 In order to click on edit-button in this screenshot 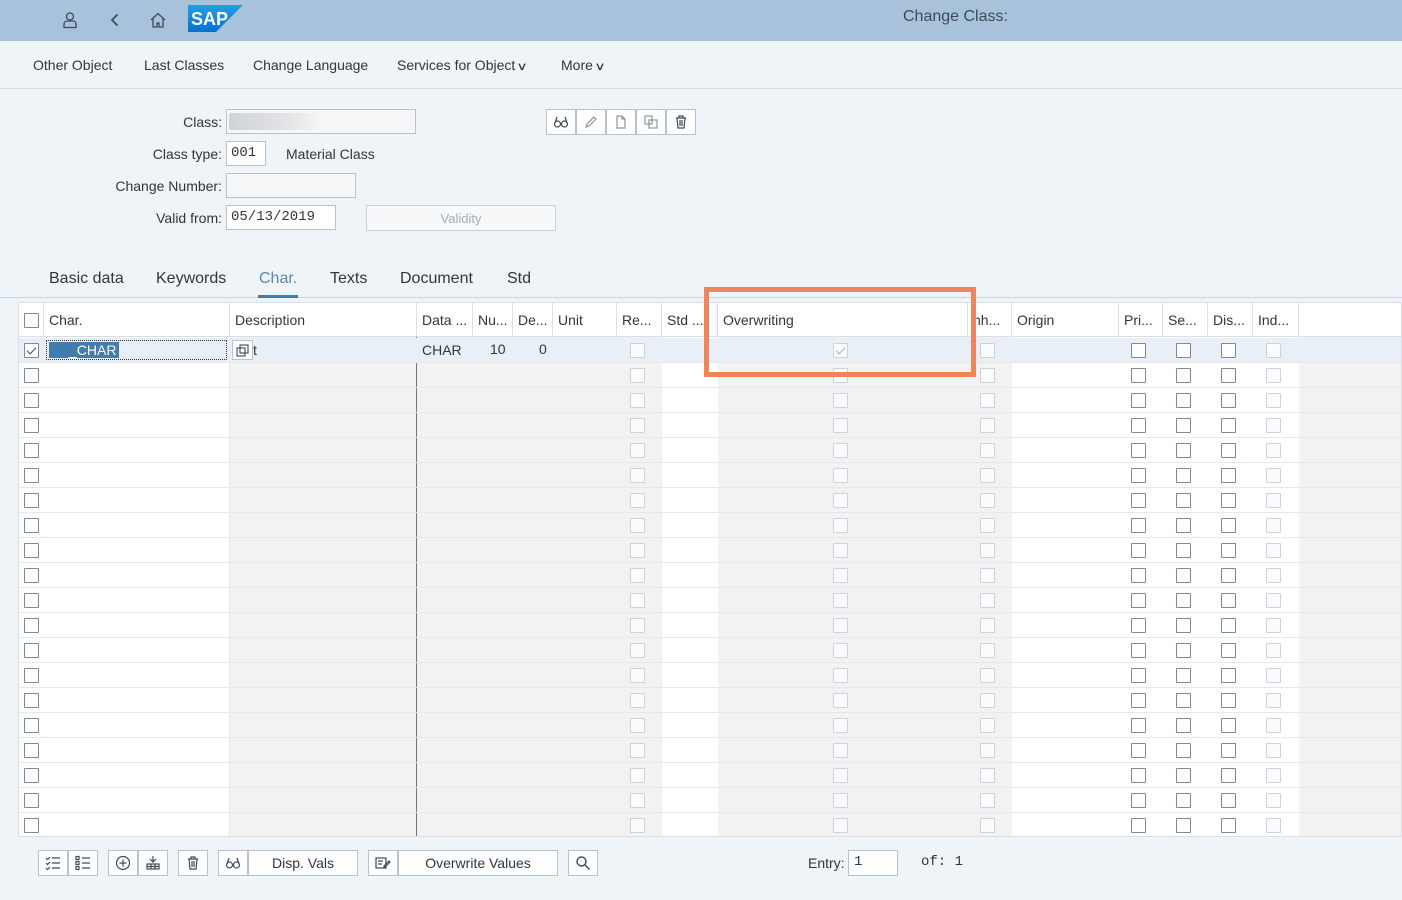, I will do `click(591, 122)`.